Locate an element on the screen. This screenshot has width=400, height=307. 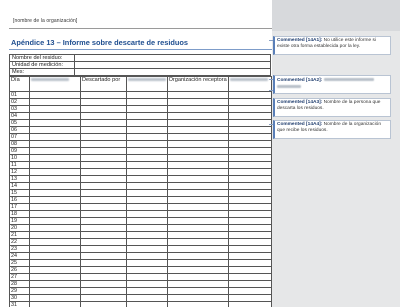
comment-14A2: Commented [14A2]: is located at coordinates (332, 84).